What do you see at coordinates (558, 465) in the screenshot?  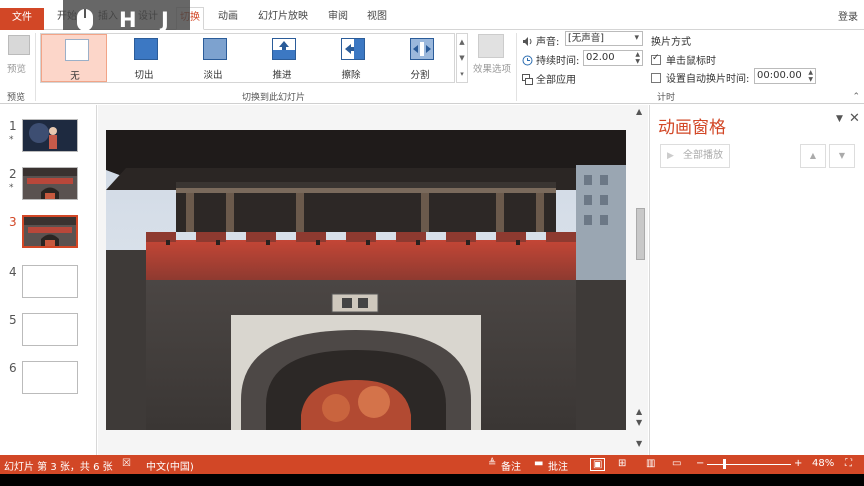 I see `comments-button: 批注` at bounding box center [558, 465].